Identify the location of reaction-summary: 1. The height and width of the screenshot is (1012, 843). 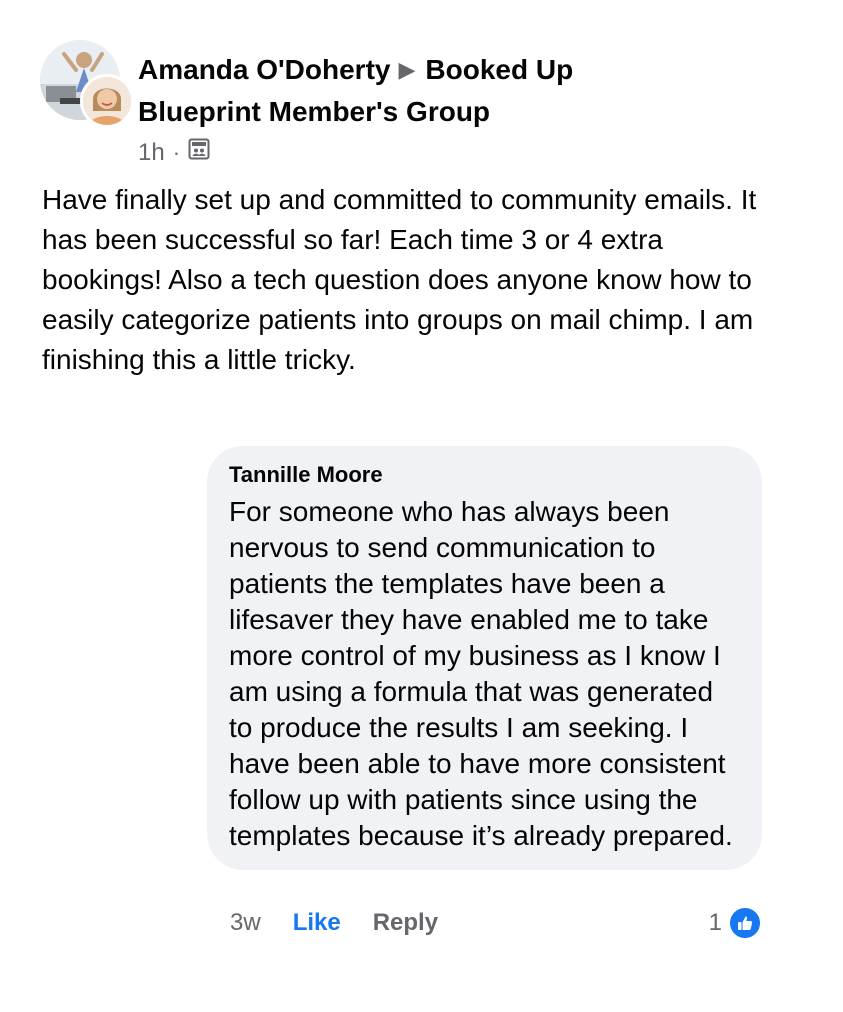
(735, 923).